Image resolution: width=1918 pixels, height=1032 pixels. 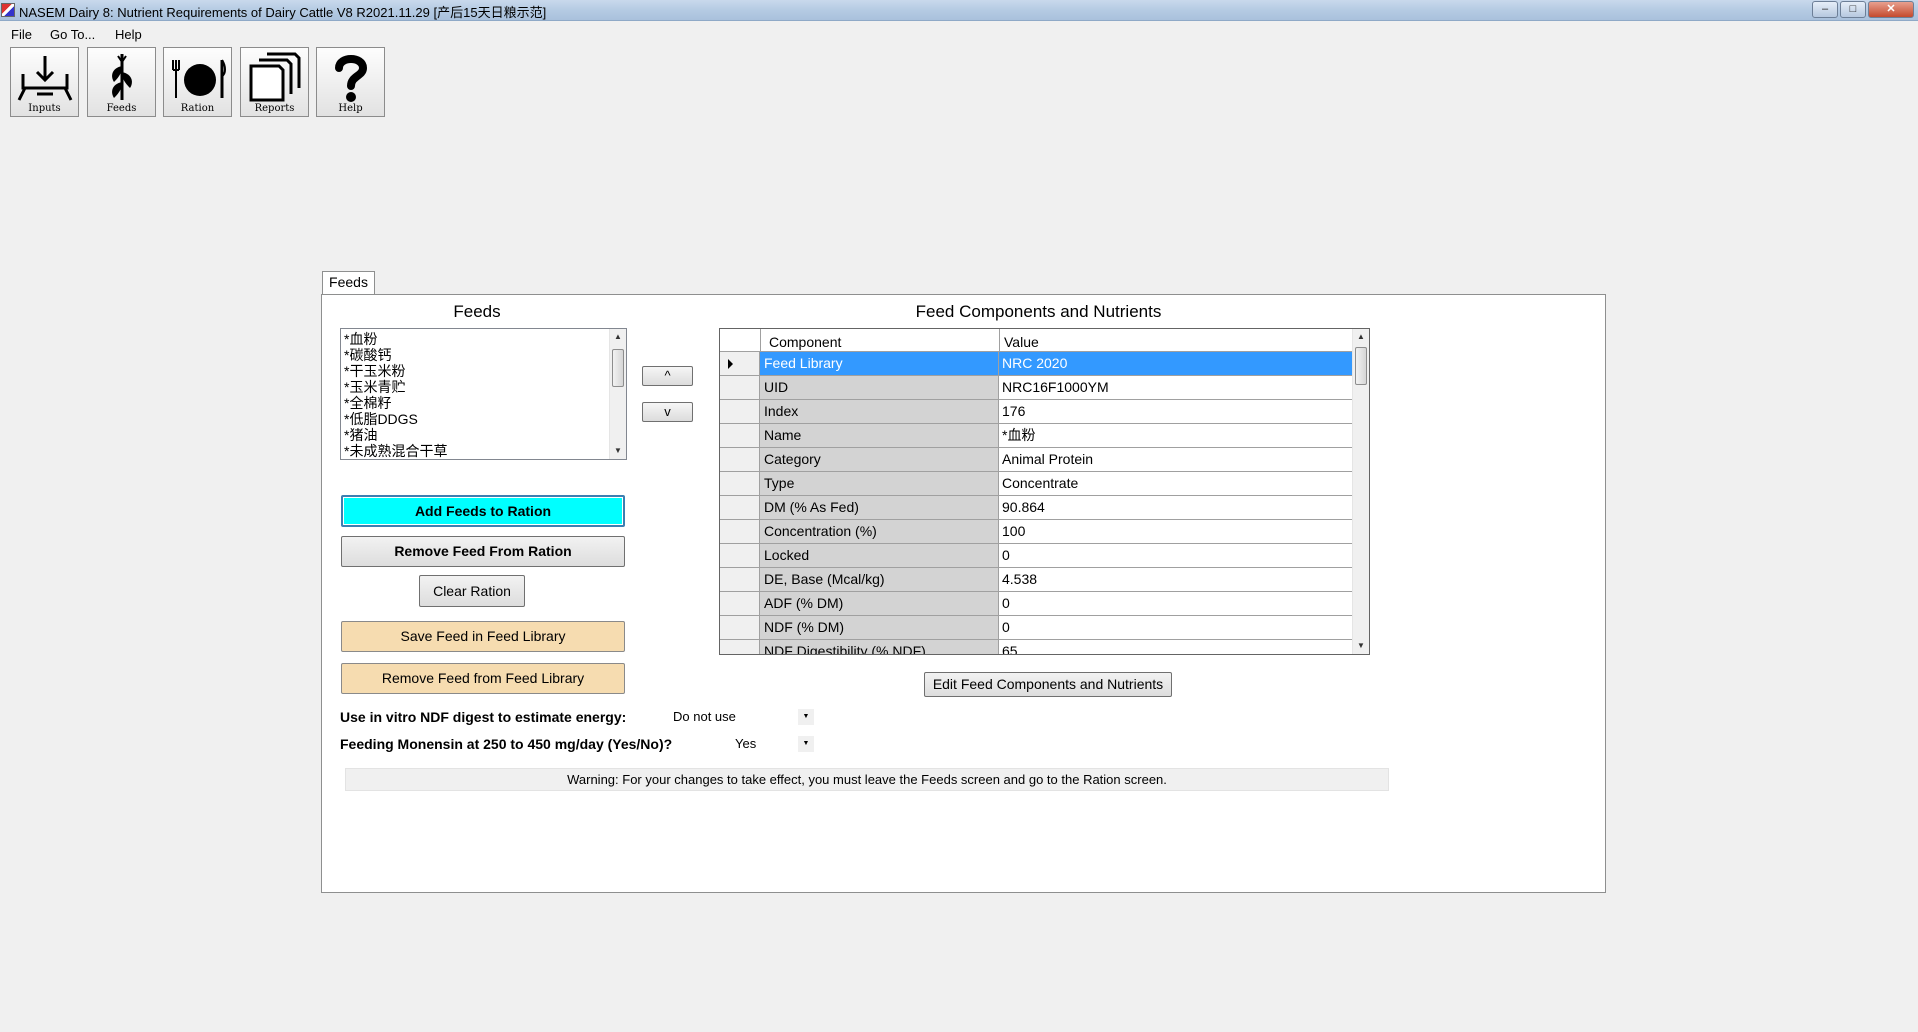 I want to click on monensin-dropdown: Yes ▼, so click(x=772, y=744).